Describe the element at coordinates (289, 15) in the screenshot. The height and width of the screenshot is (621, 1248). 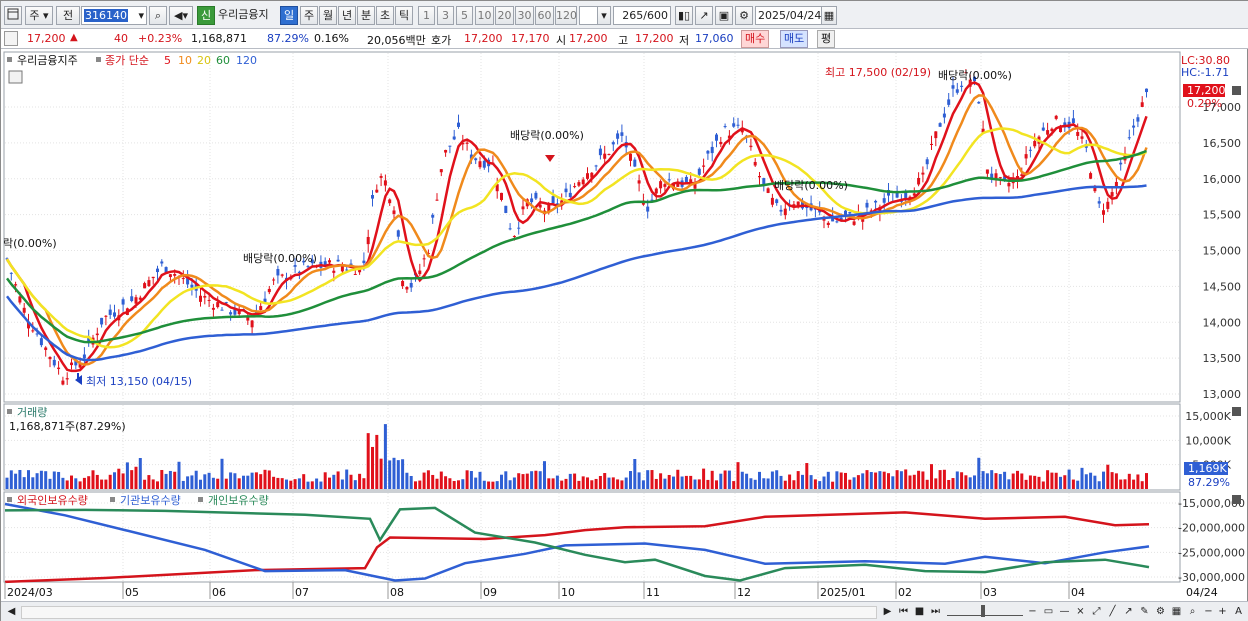
I see `period-day: 일` at that location.